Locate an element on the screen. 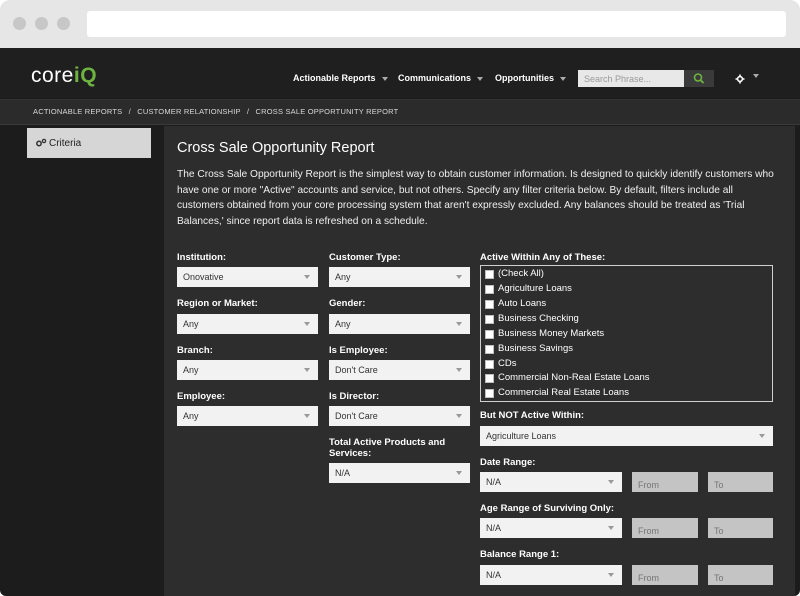 The height and width of the screenshot is (596, 800). search-button is located at coordinates (699, 78).